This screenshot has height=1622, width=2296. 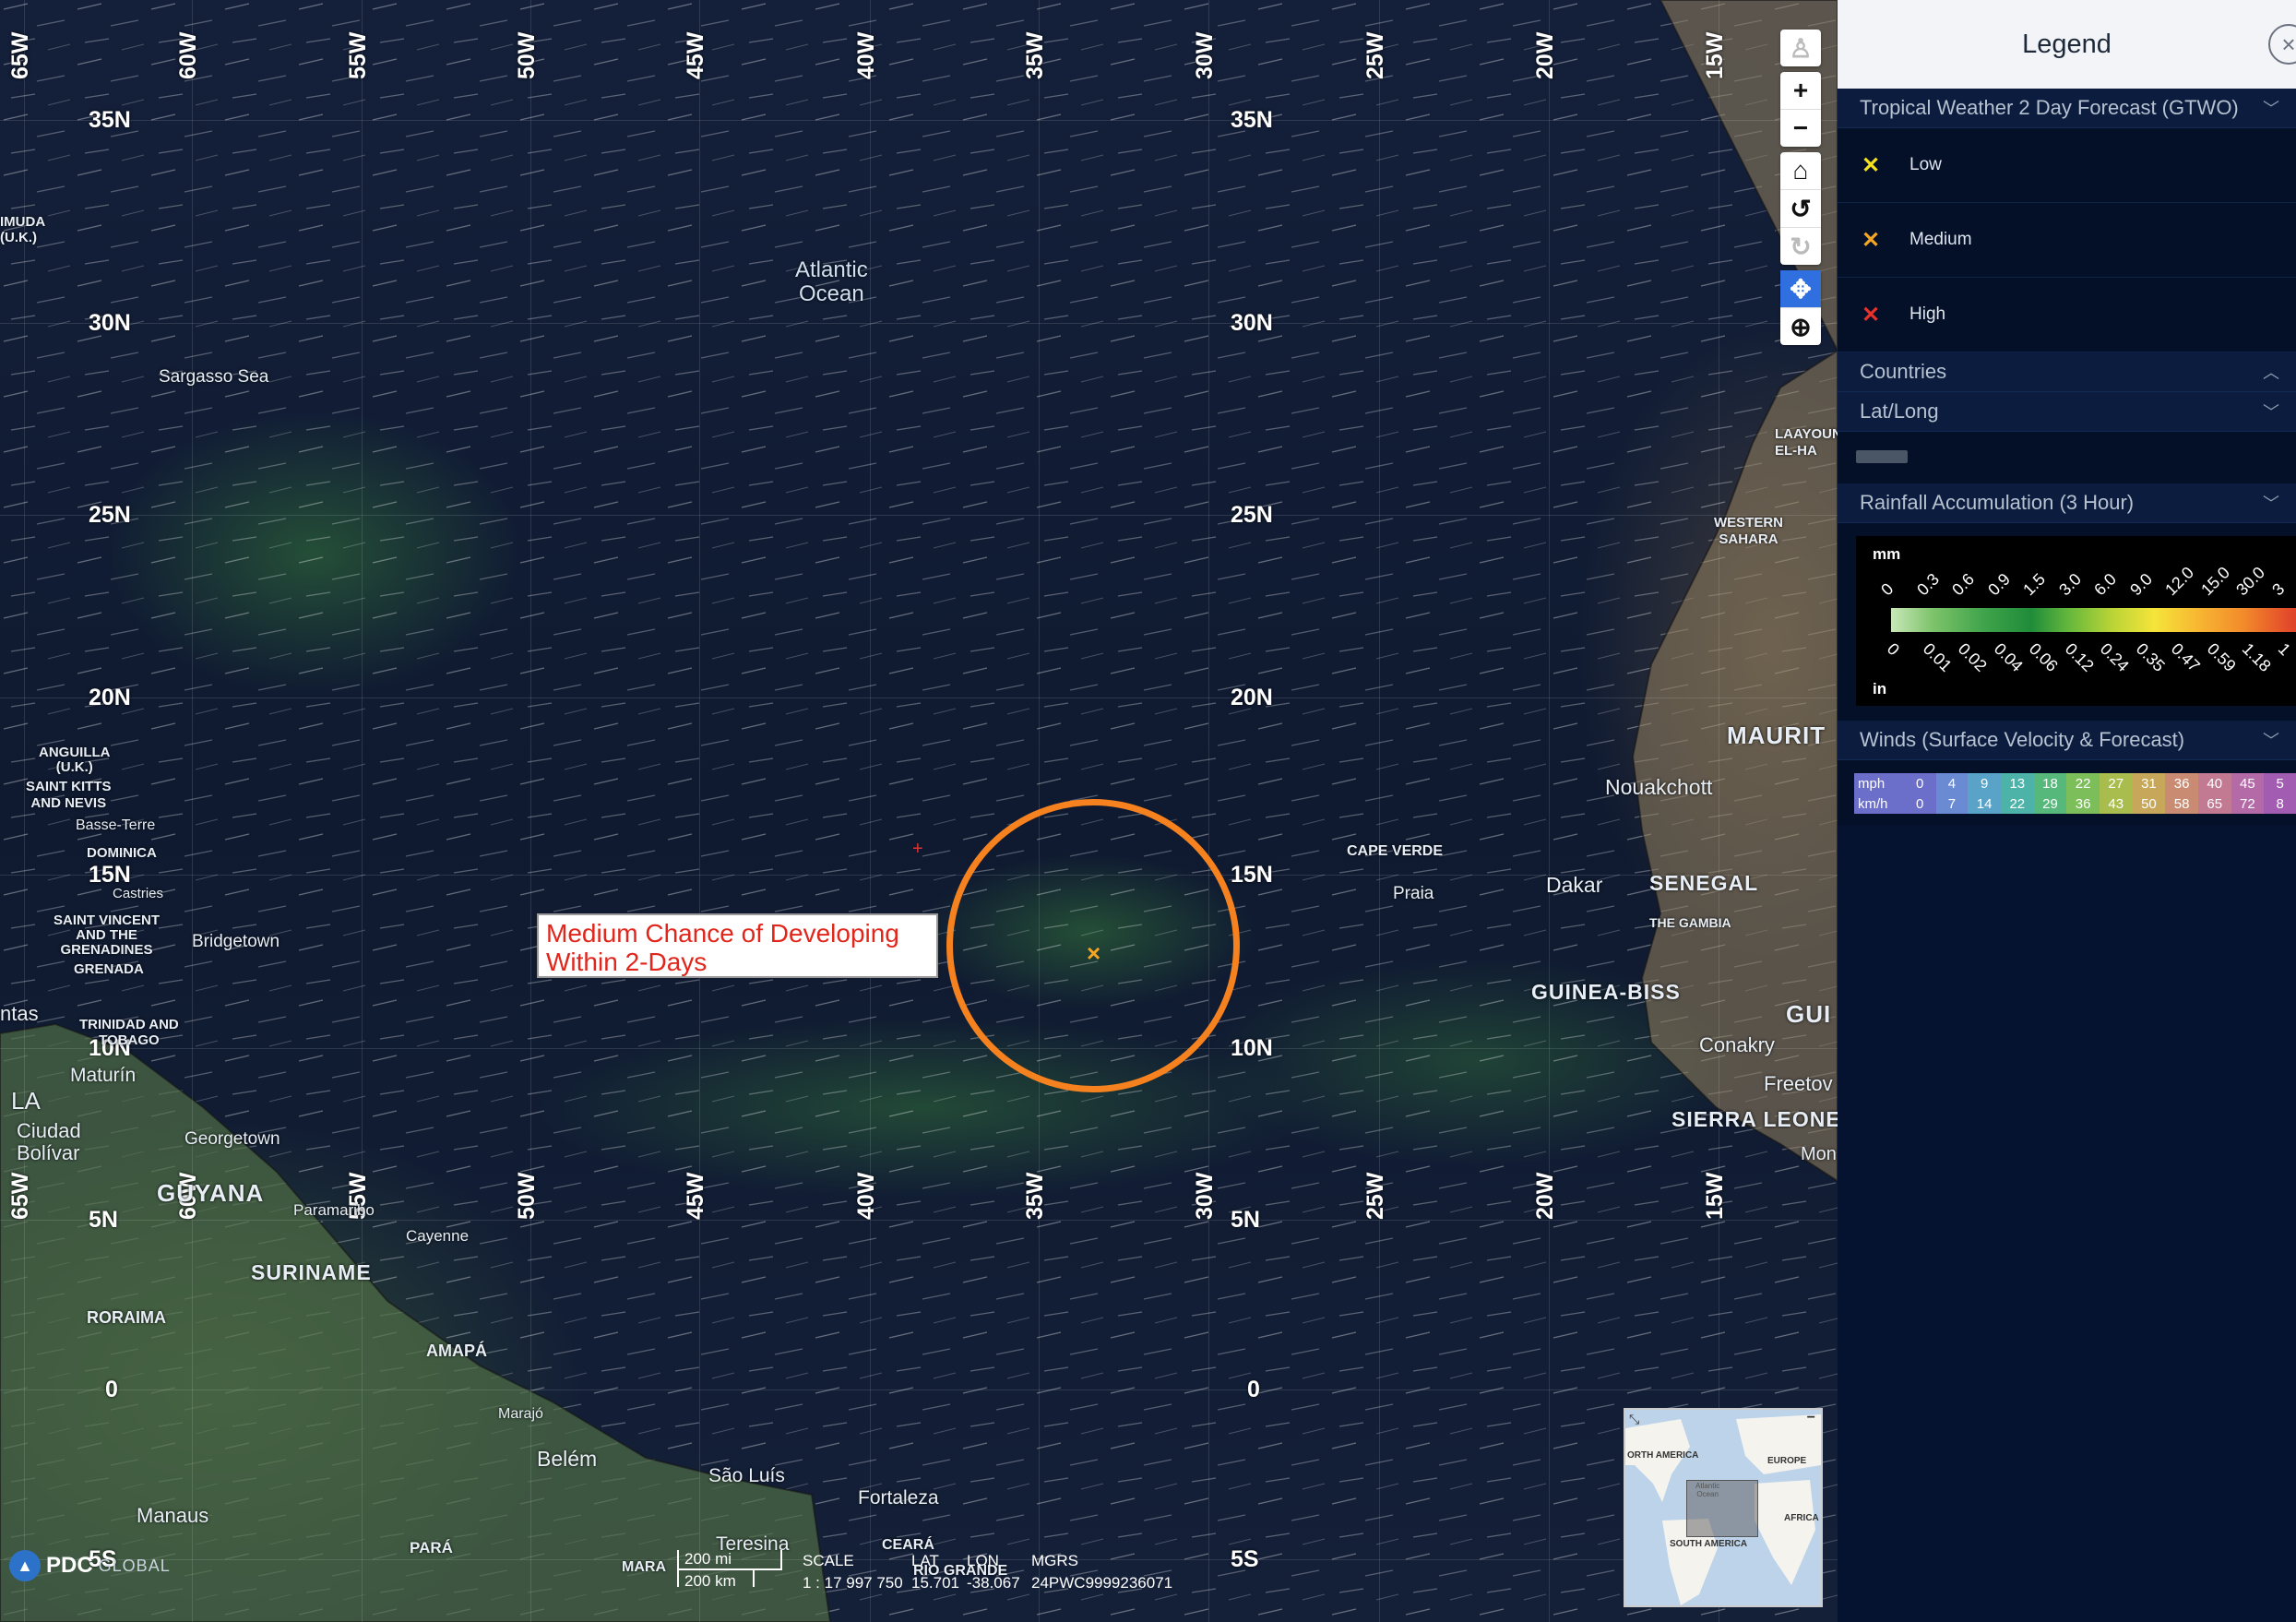 What do you see at coordinates (1879, 803) in the screenshot?
I see `wind-unit-label: km/h` at bounding box center [1879, 803].